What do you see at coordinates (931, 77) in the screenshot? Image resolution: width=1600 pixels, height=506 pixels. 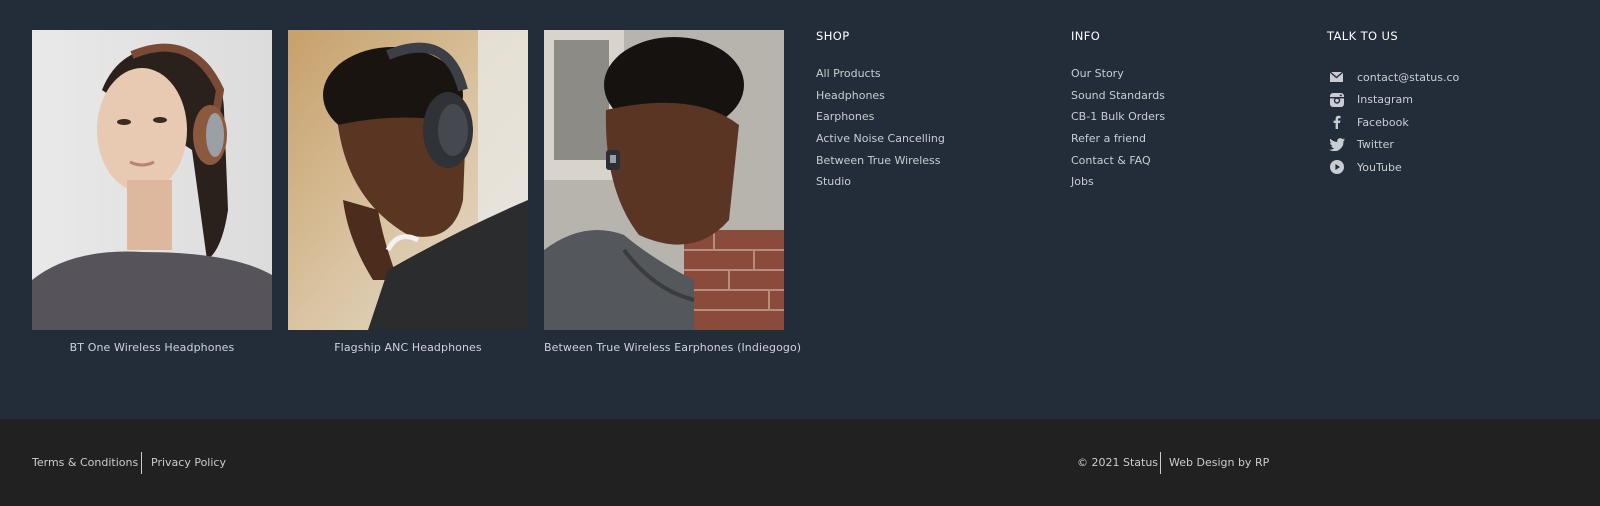 I see `shop-link-all-products: All Products` at bounding box center [931, 77].